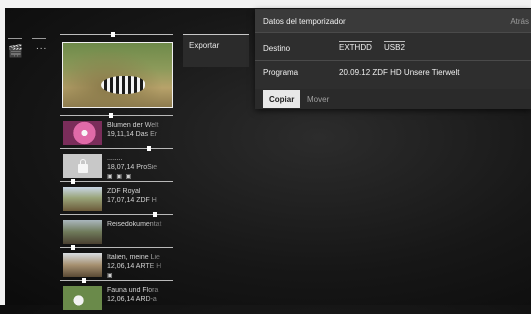 The height and width of the screenshot is (314, 531). What do you see at coordinates (133, 125) in the screenshot?
I see `recording-title: Blumen der Welt` at bounding box center [133, 125].